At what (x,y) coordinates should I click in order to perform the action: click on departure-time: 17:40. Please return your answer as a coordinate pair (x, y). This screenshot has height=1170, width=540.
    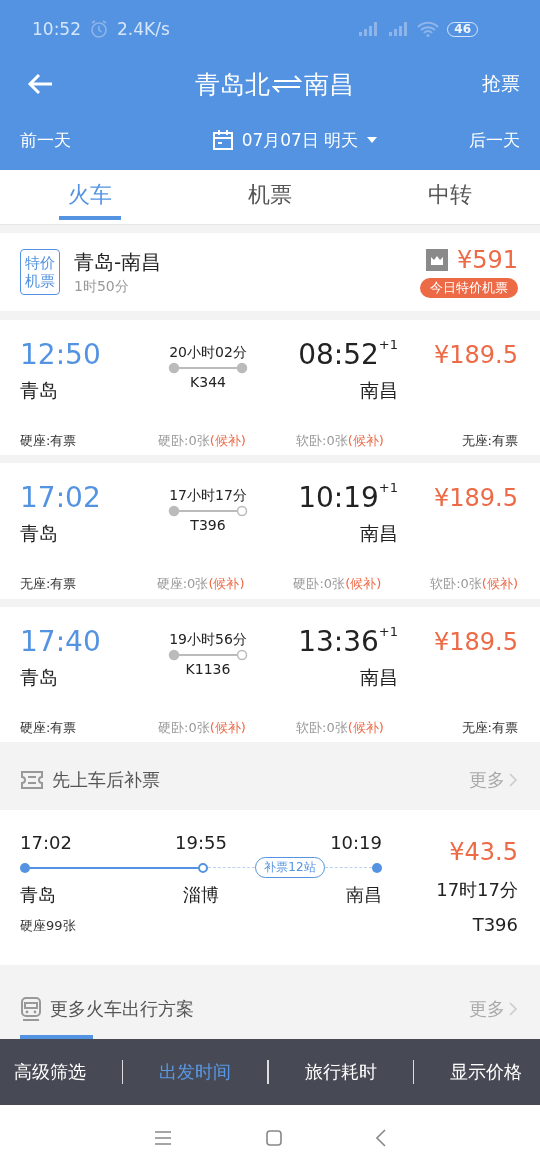
    Looking at the image, I should click on (61, 641).